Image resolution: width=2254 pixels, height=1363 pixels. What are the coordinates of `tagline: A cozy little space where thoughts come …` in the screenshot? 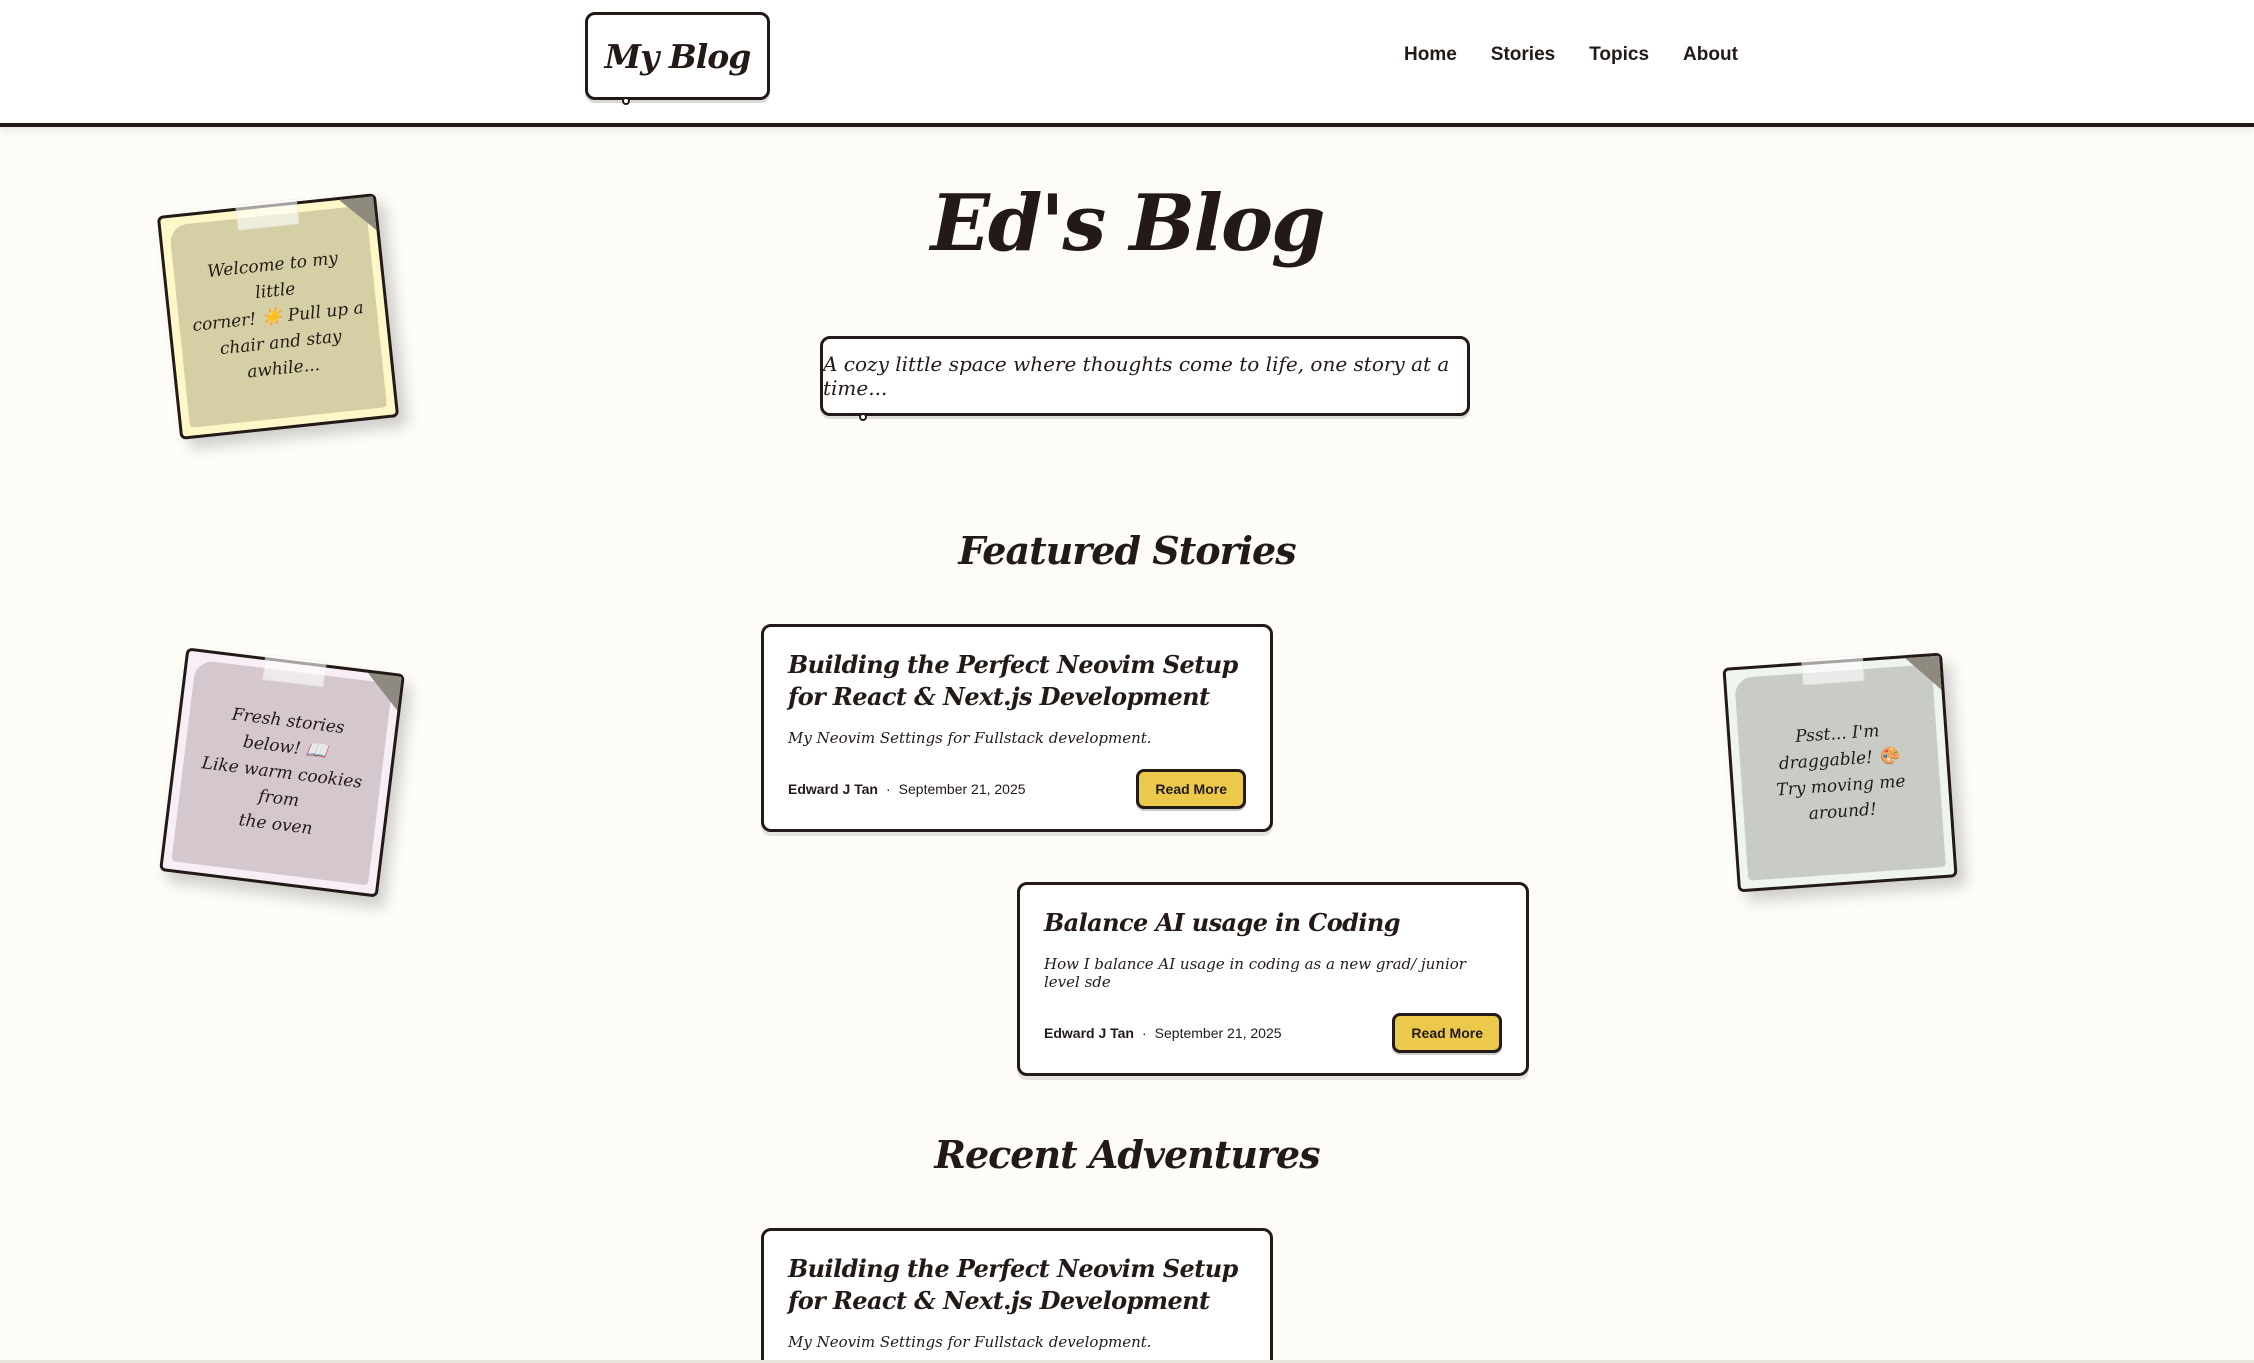 It's located at (1136, 376).